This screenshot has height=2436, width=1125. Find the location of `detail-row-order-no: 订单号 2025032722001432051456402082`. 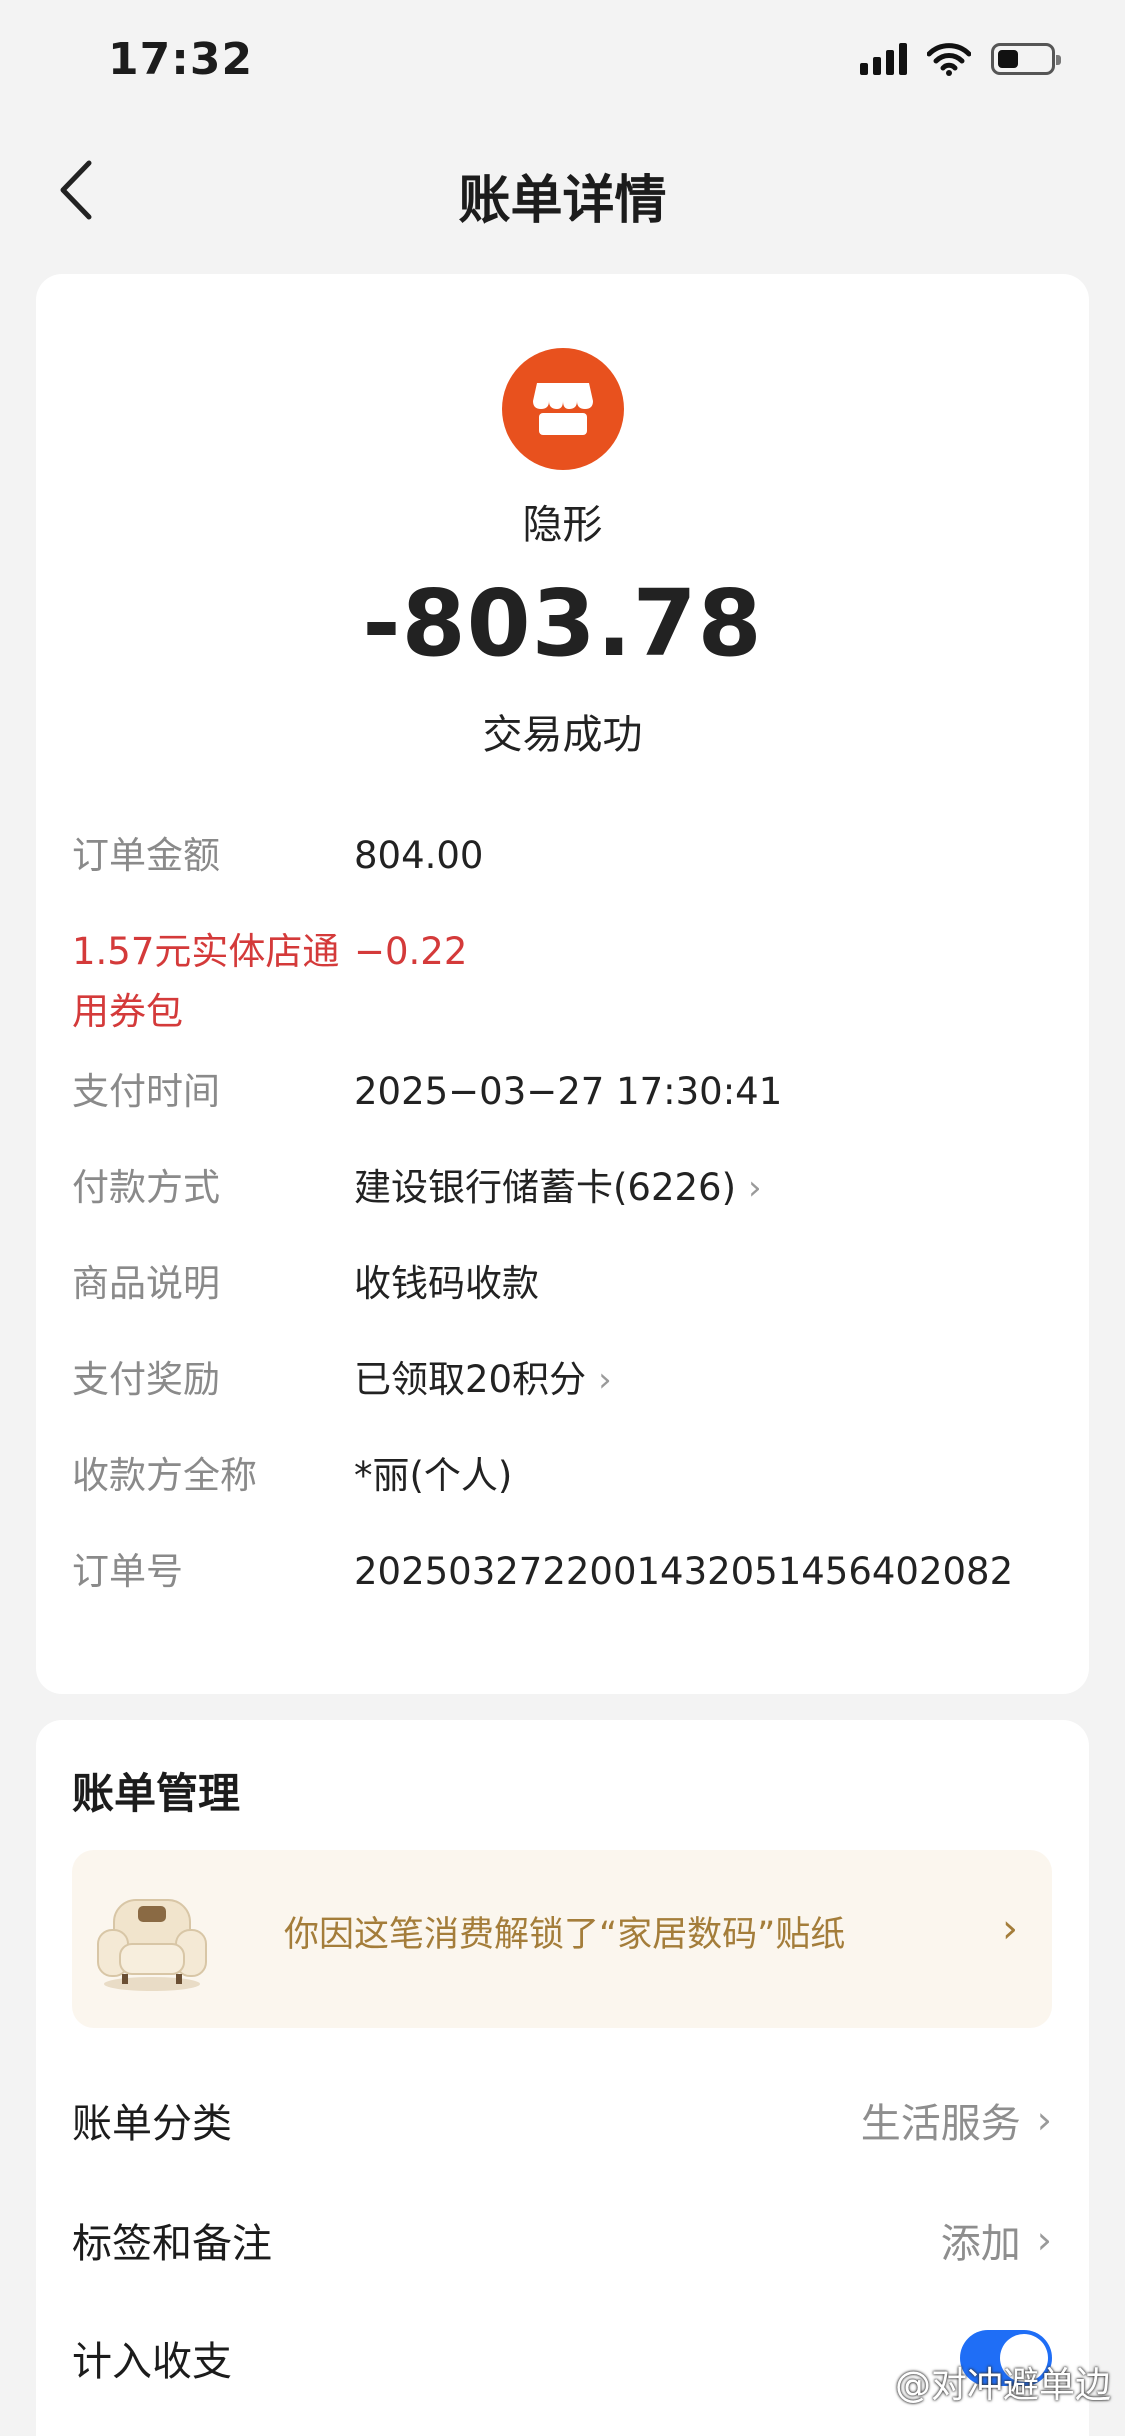

detail-row-order-no: 订单号 2025032722001432051456402082 is located at coordinates (567, 1572).